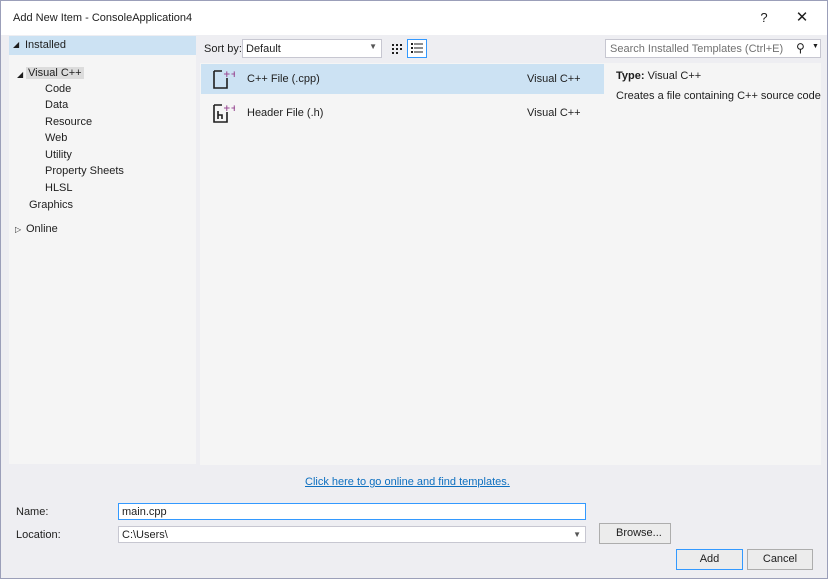 The width and height of the screenshot is (832, 581). What do you see at coordinates (283, 79) in the screenshot?
I see `template-name: C++ File (.cpp)` at bounding box center [283, 79].